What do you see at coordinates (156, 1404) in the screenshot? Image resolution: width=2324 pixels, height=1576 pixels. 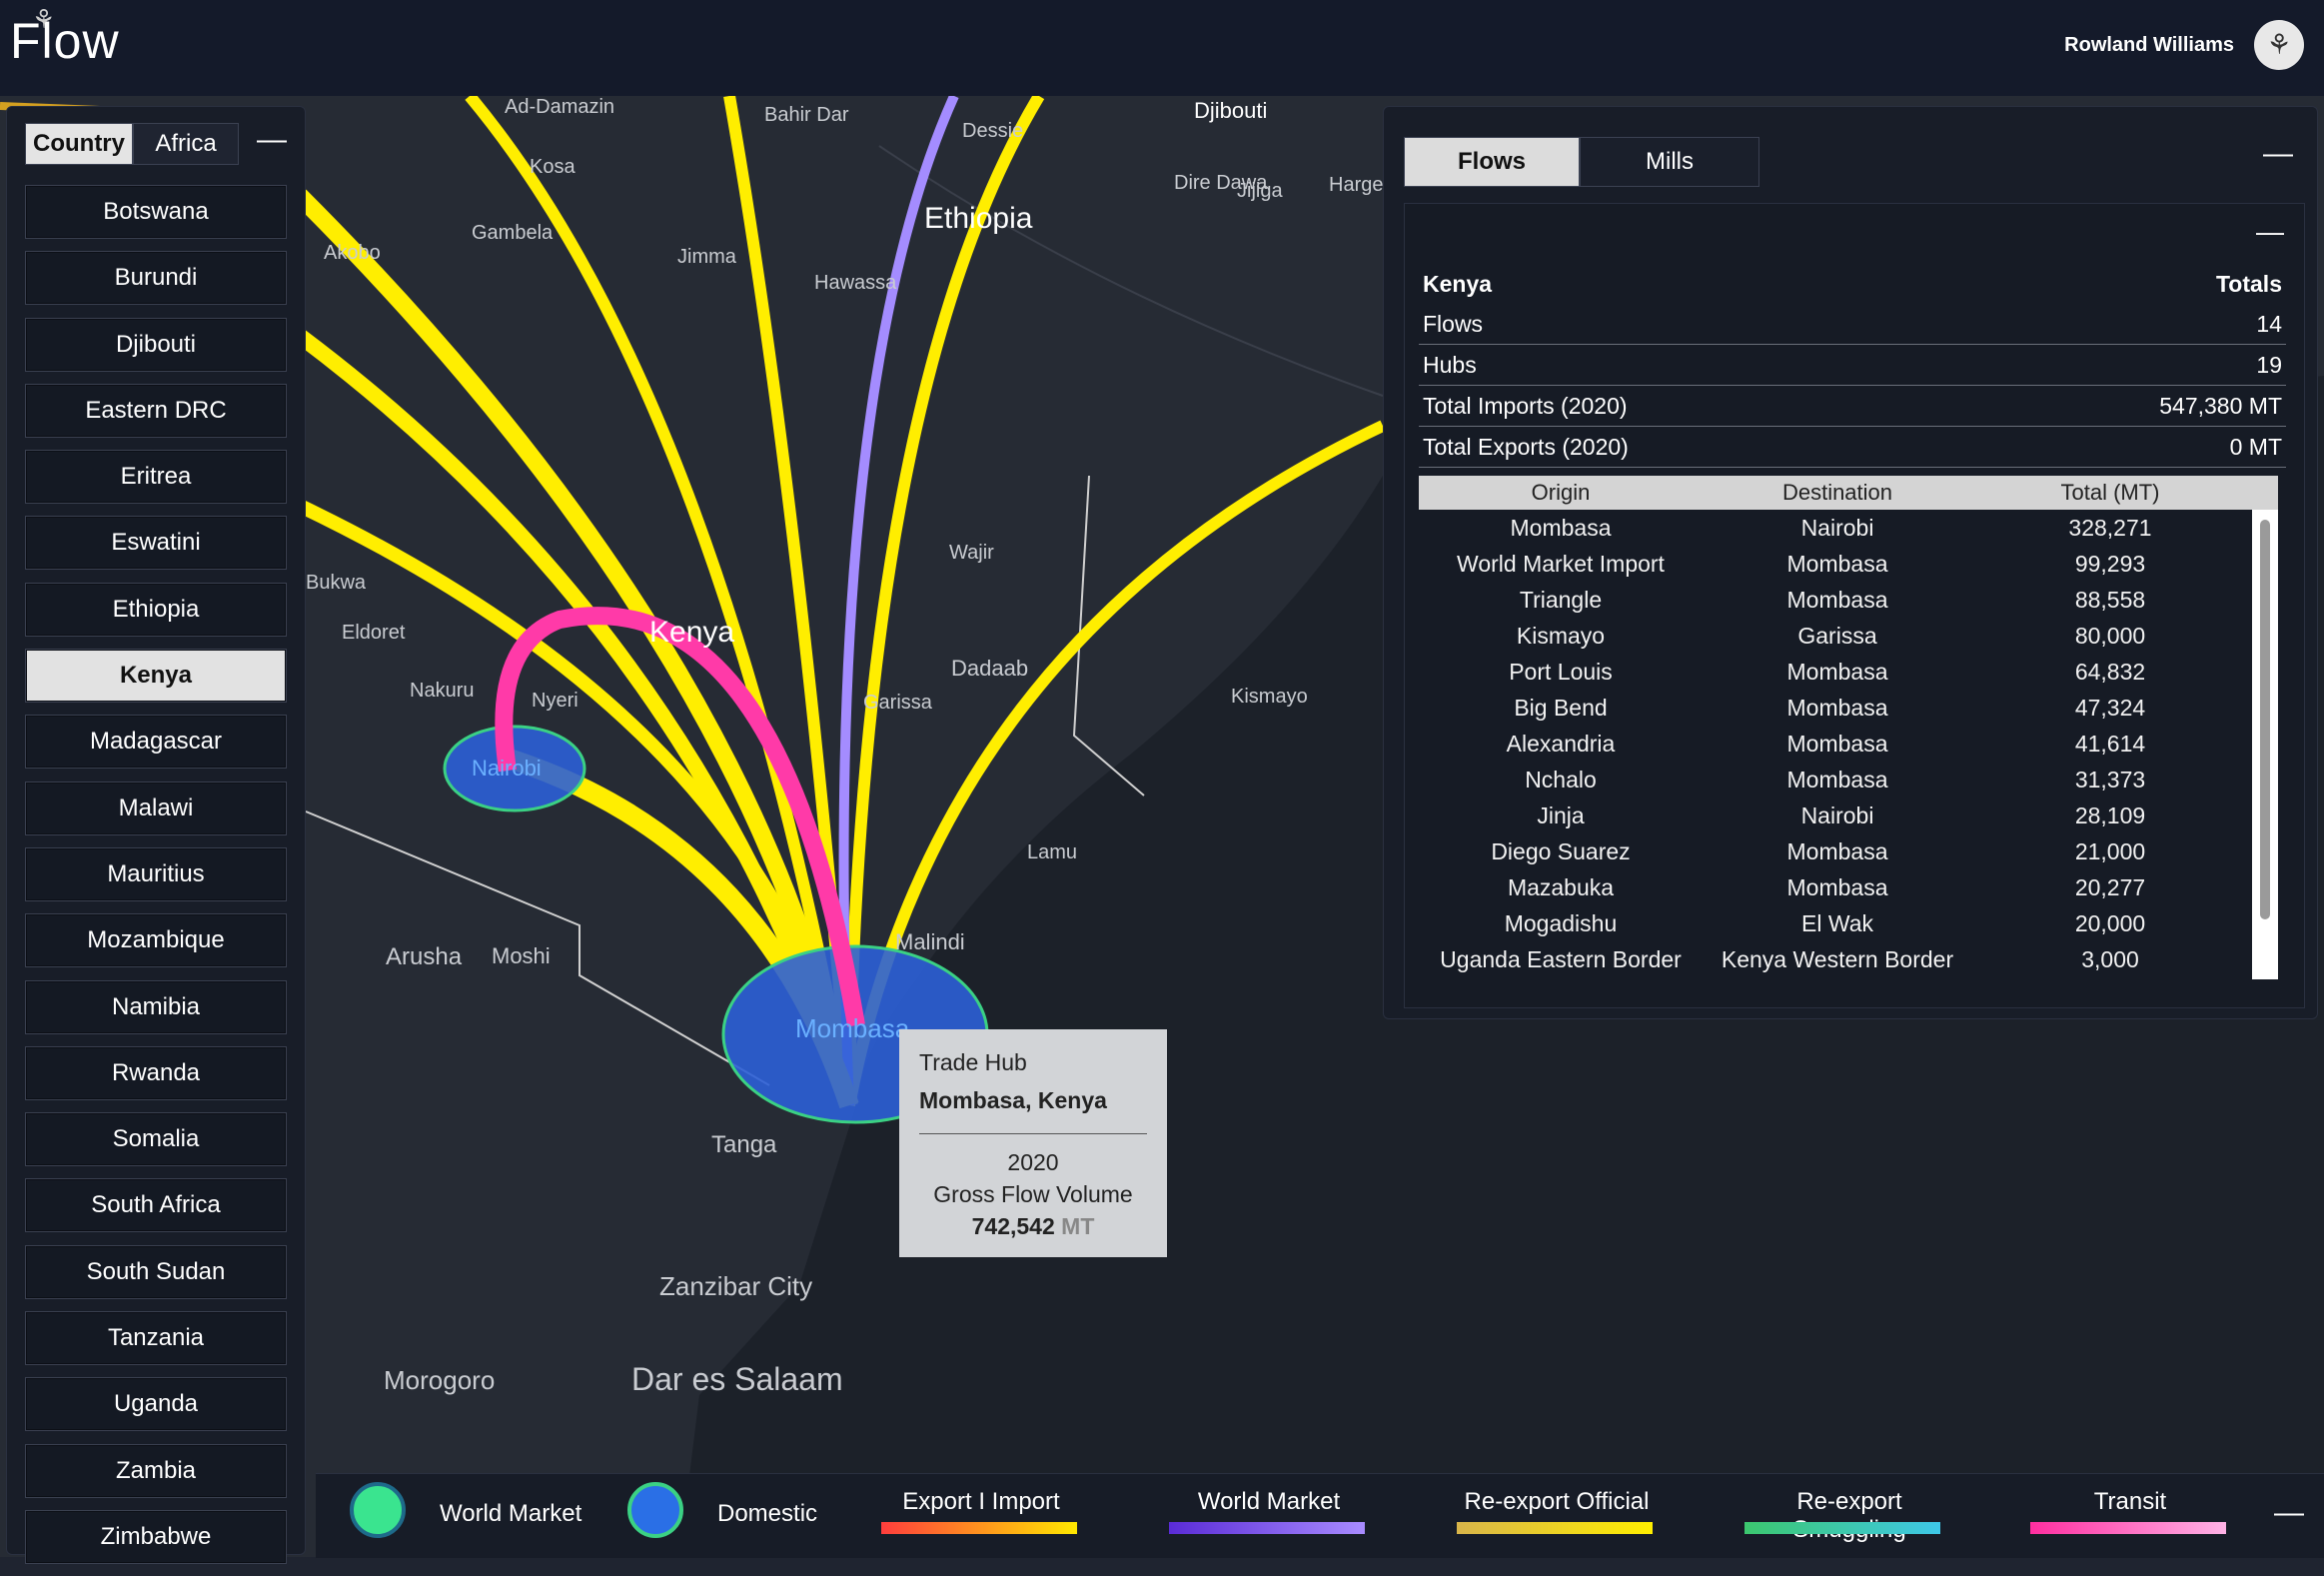 I see `country-uganda: Uganda` at bounding box center [156, 1404].